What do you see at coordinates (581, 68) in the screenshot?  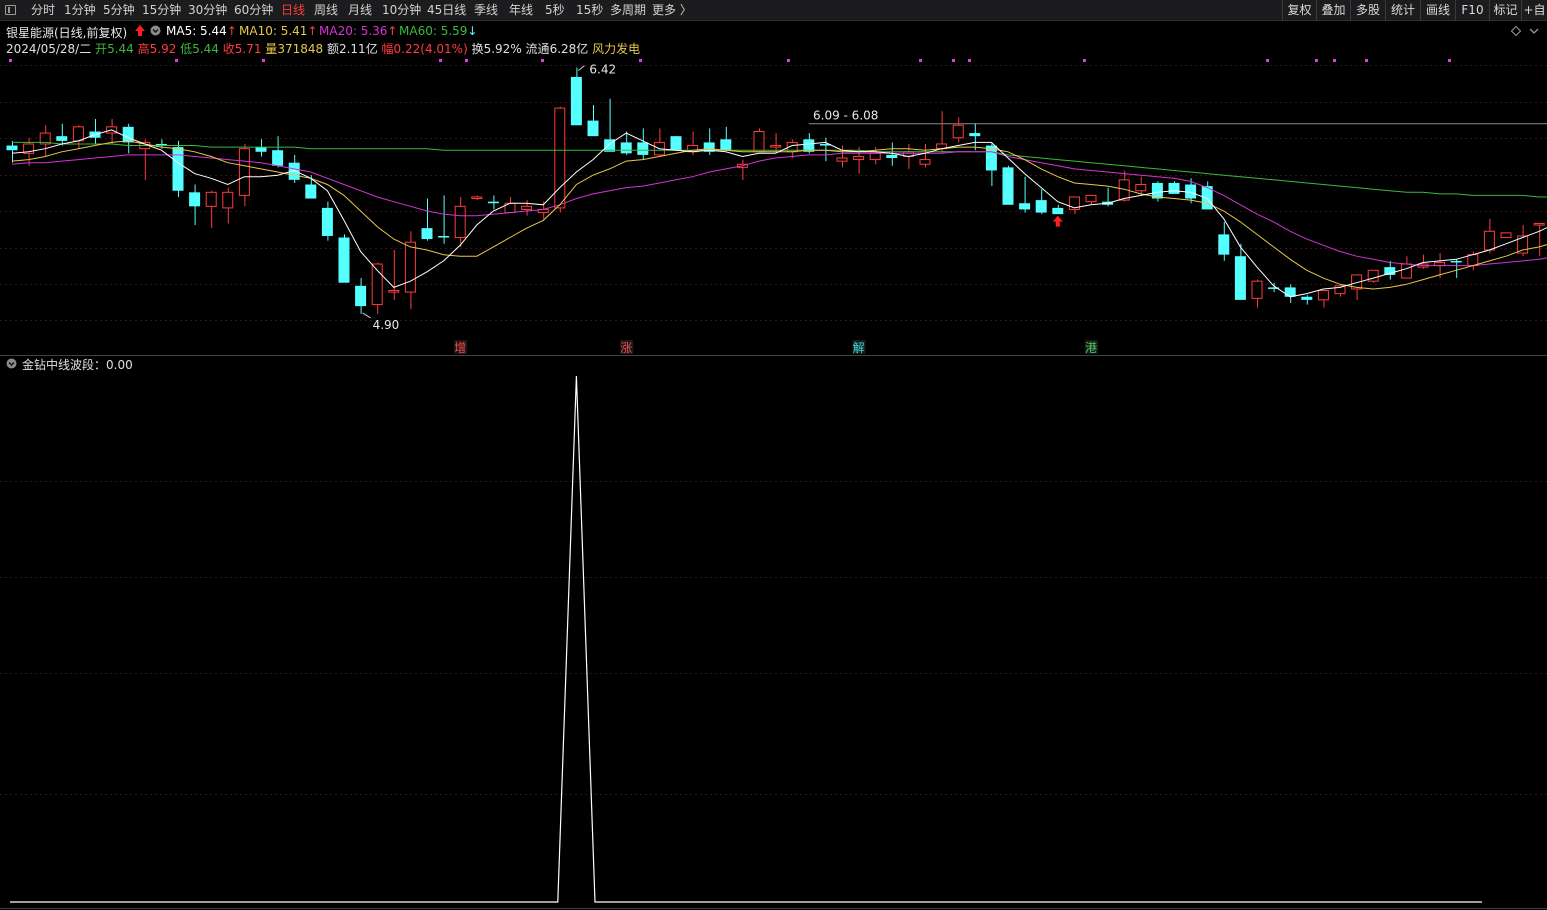 I see `high-pointer` at bounding box center [581, 68].